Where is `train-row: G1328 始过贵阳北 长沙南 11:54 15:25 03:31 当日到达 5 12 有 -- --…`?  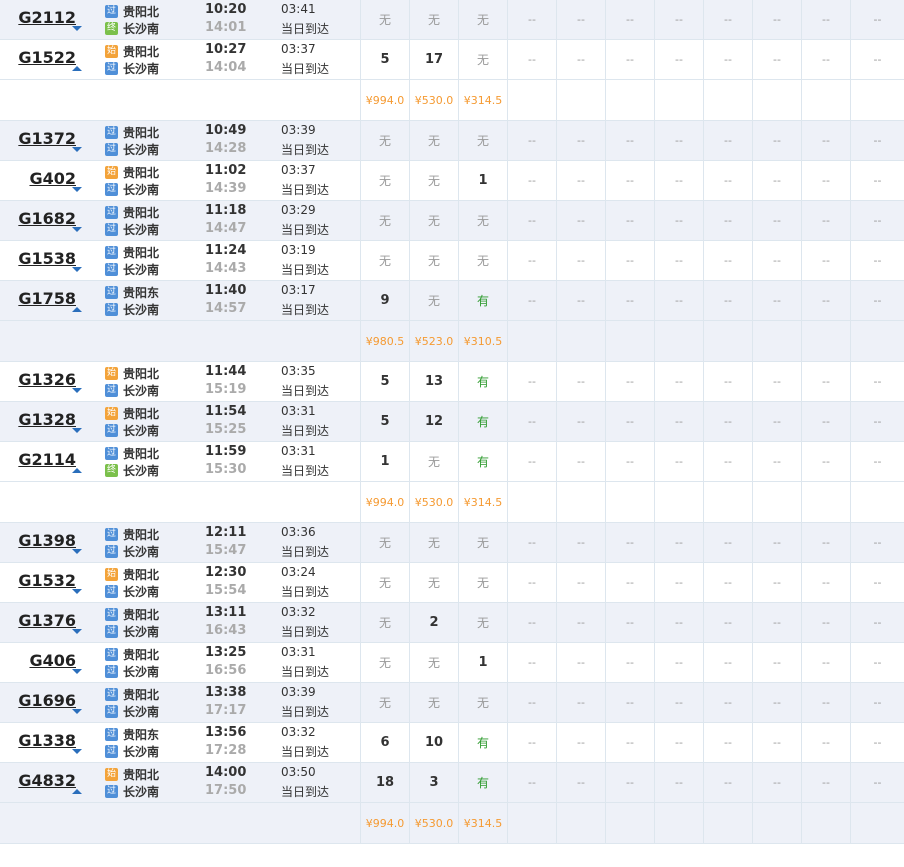
train-row: G1328 始过贵阳北 长沙南 11:54 15:25 03:31 当日到达 5 12 有 -- --… is located at coordinates (452, 422).